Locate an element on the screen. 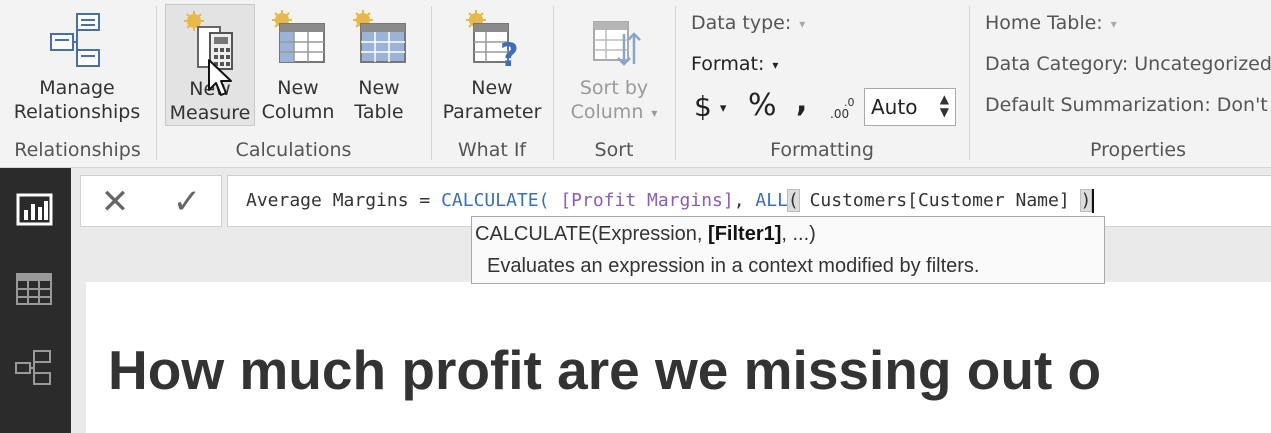  sort-group: Sort by Column ▾ Sort is located at coordinates (614, 83).